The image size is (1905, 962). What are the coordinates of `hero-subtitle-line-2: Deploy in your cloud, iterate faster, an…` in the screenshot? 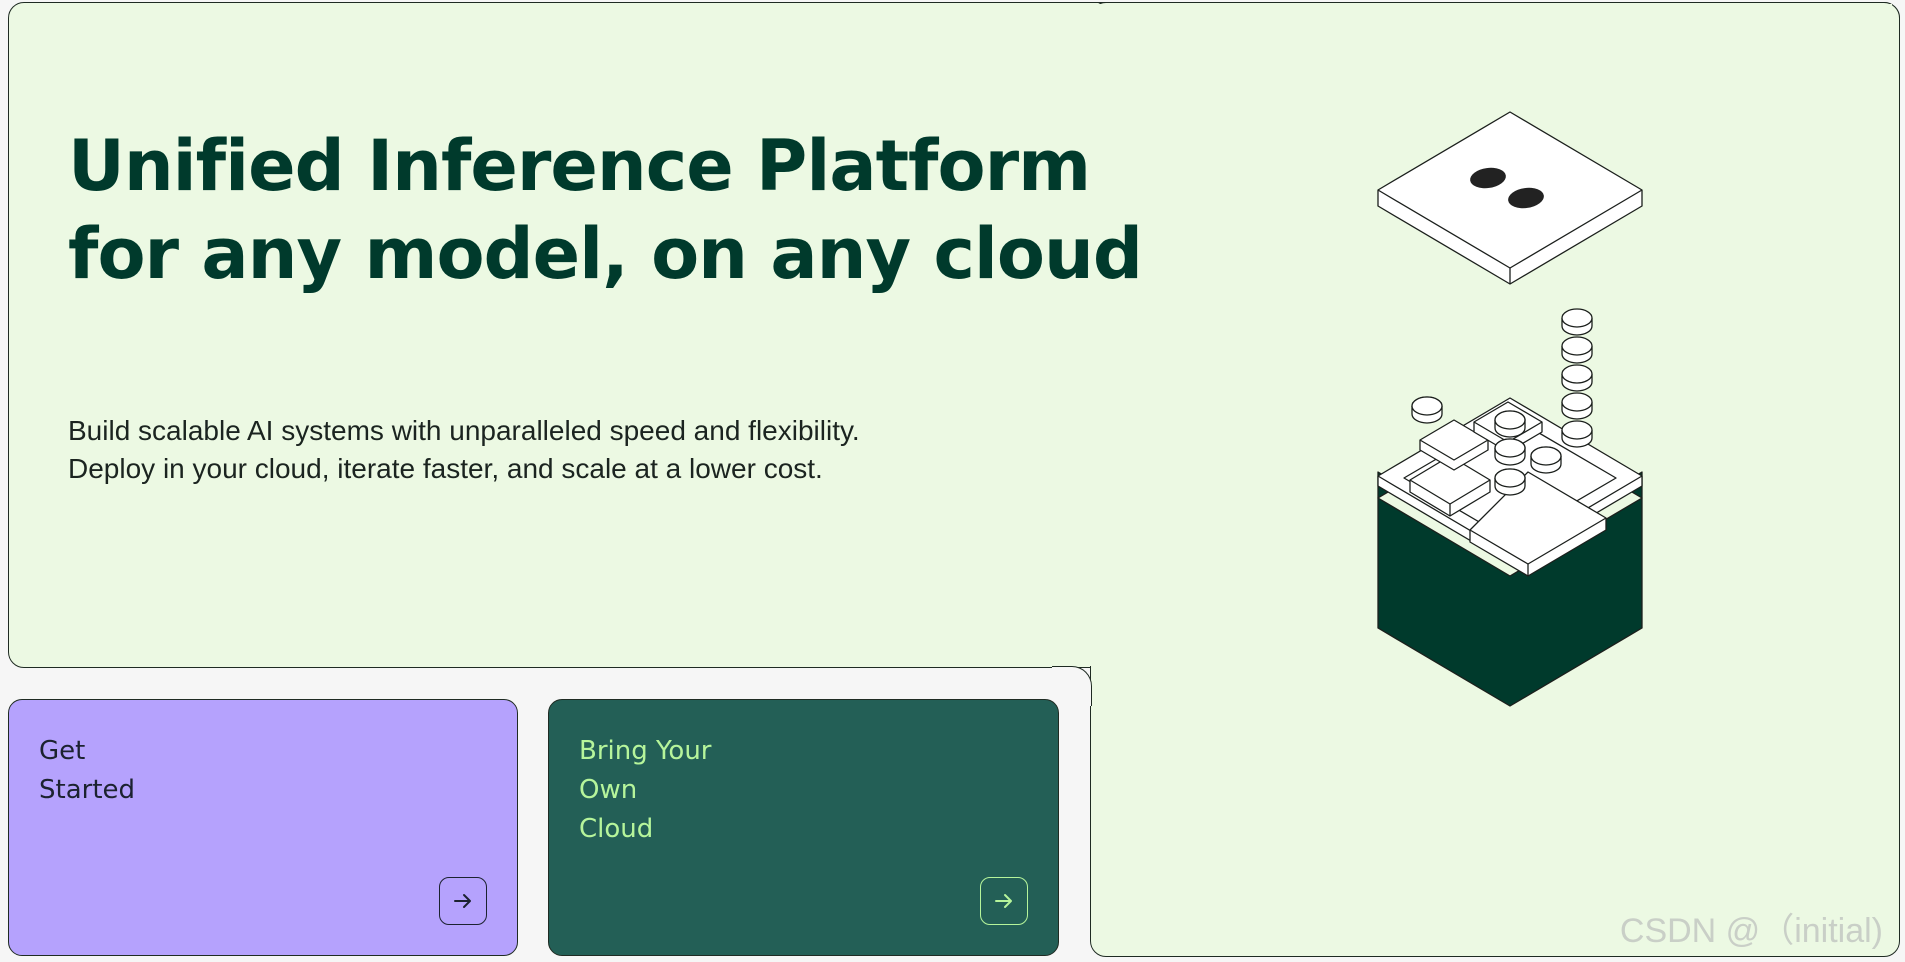 It's located at (445, 468).